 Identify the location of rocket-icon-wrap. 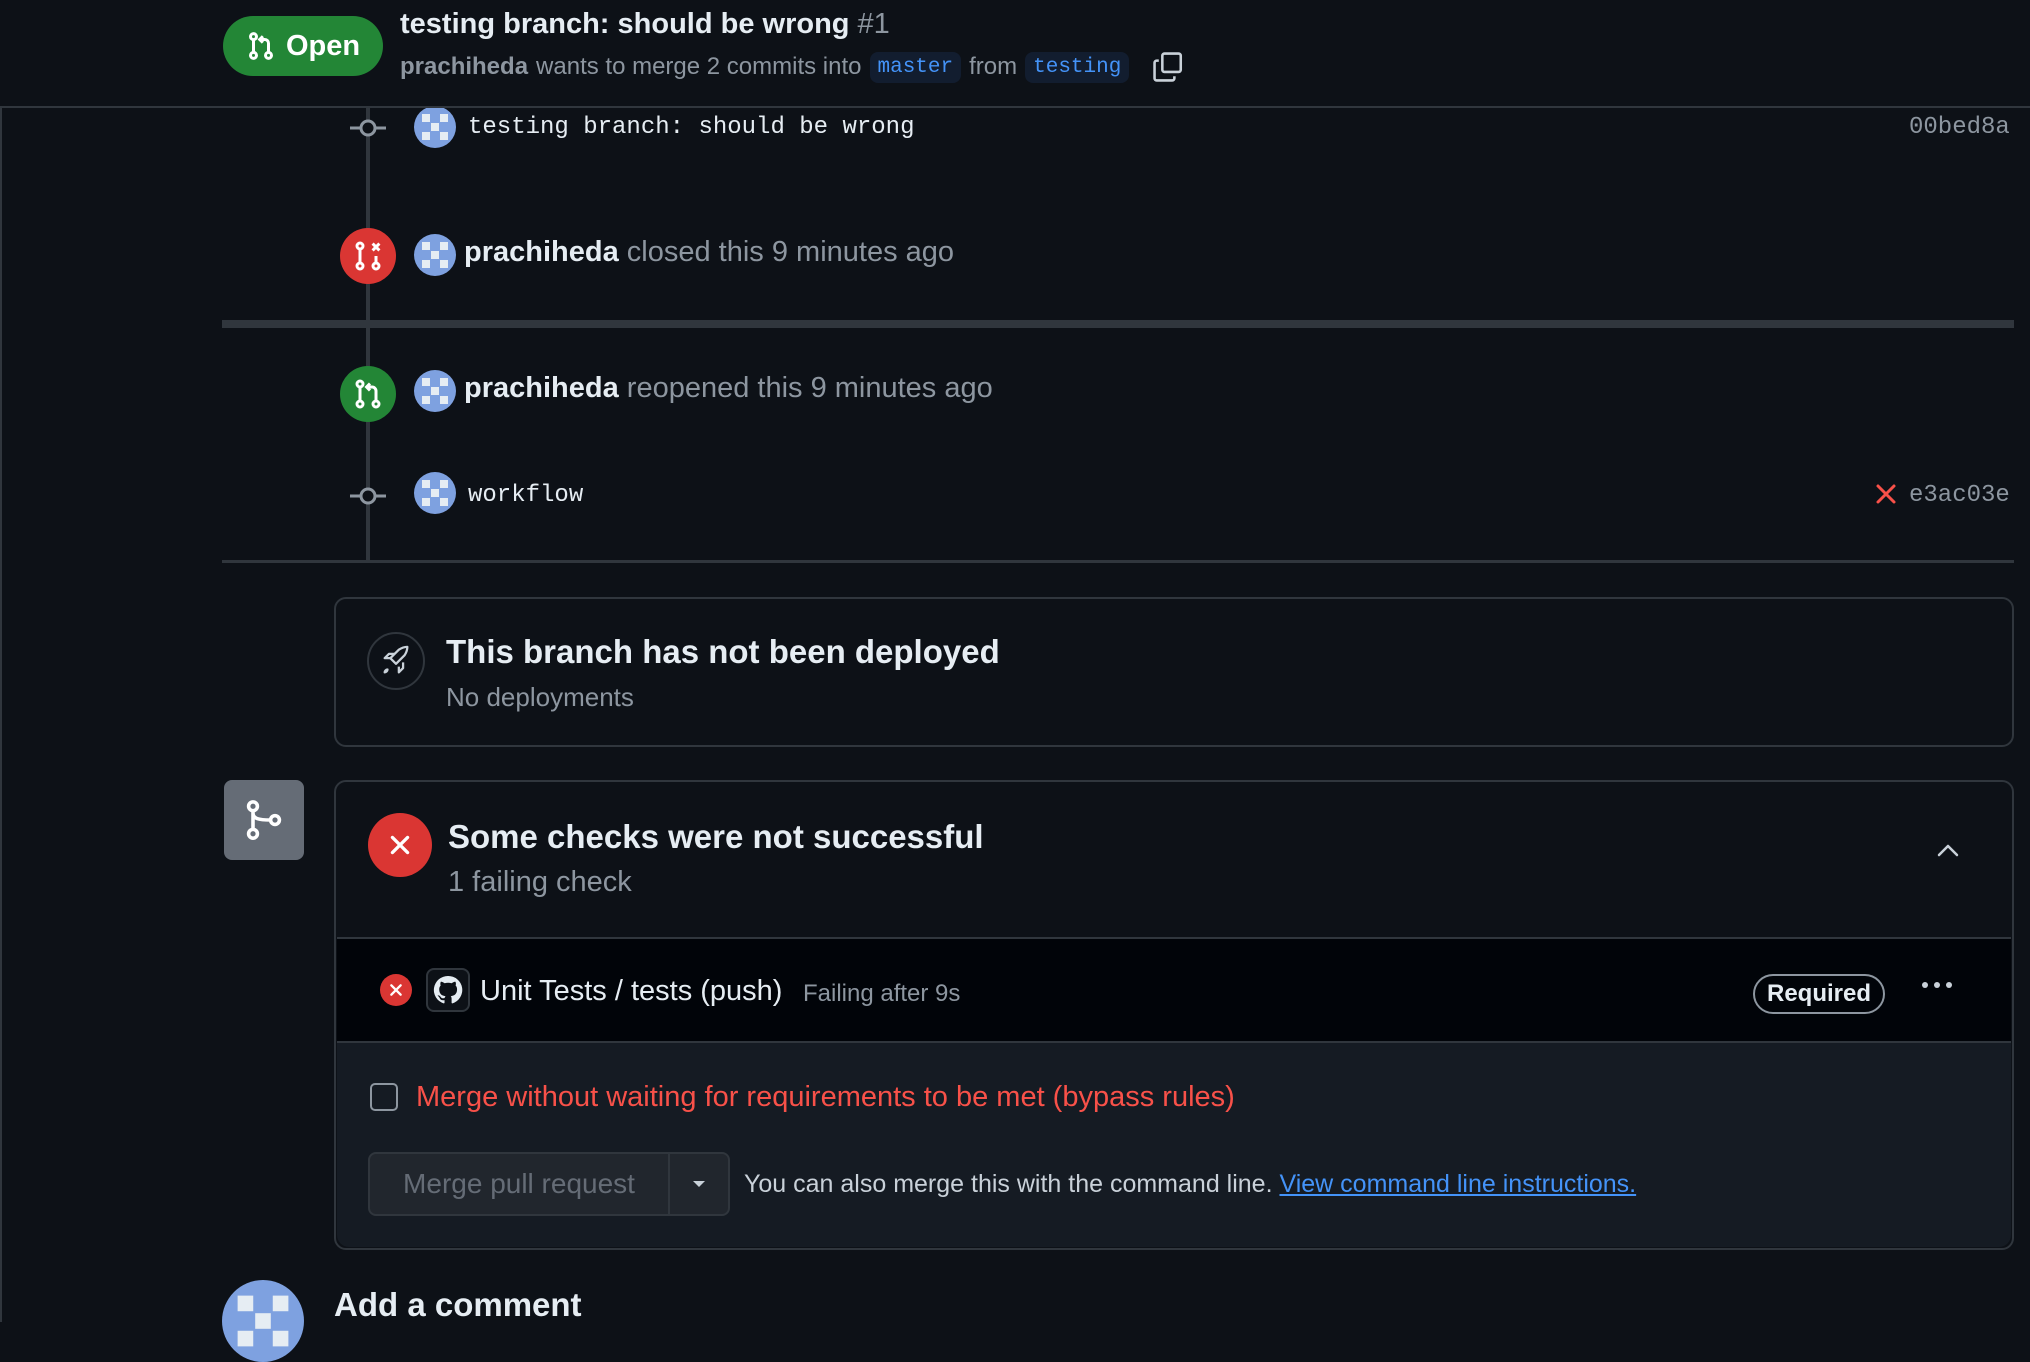
(396, 661).